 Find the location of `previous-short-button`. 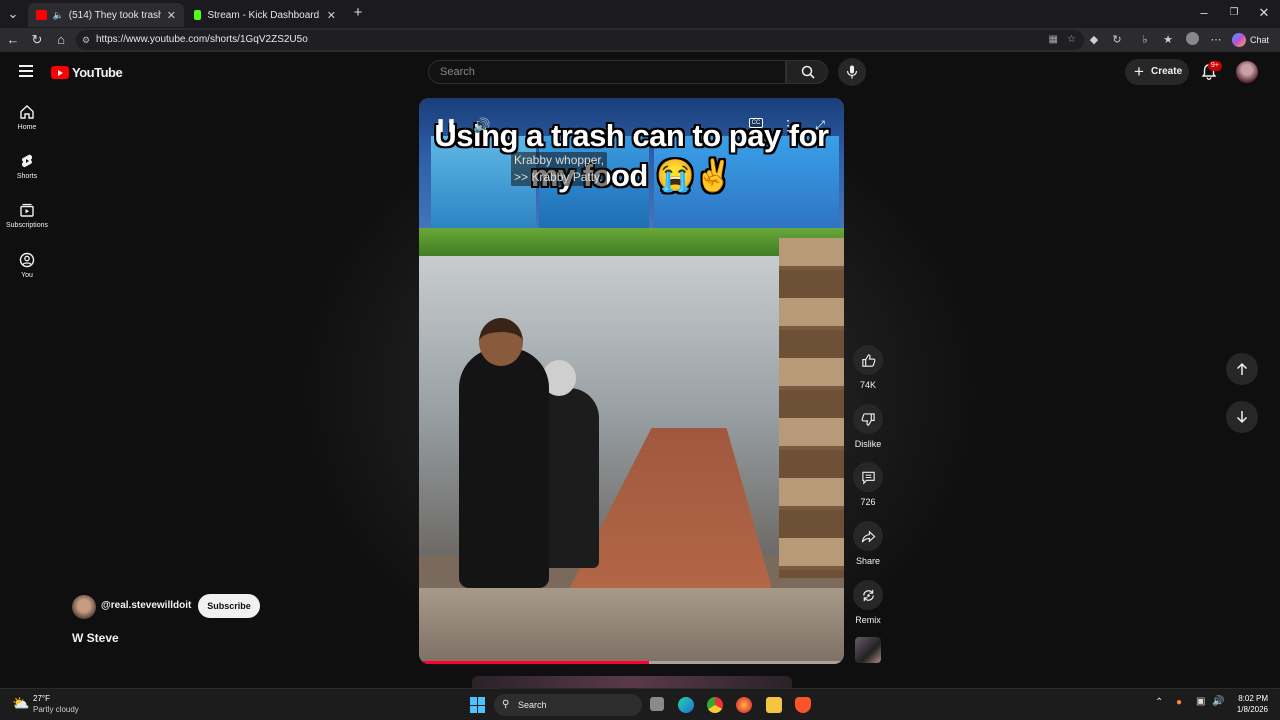

previous-short-button is located at coordinates (1242, 369).